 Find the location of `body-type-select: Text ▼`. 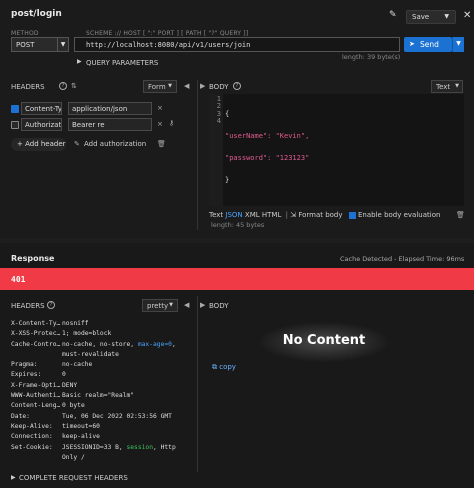

body-type-select: Text ▼ is located at coordinates (447, 86).